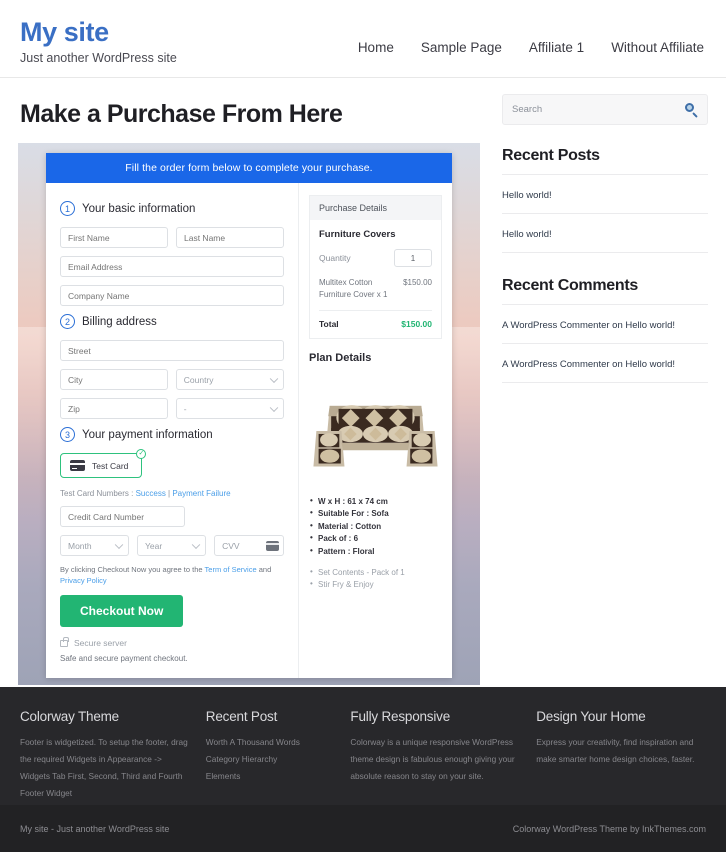 The height and width of the screenshot is (852, 726). I want to click on nav-item-affiliate-1: Affiliate 1, so click(556, 47).